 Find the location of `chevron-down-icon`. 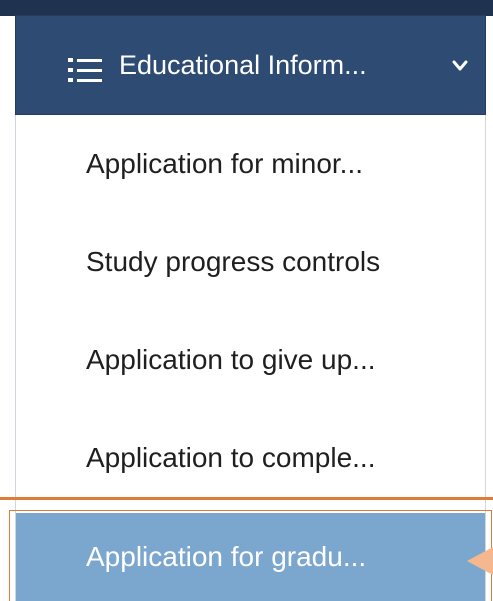

chevron-down-icon is located at coordinates (460, 66).